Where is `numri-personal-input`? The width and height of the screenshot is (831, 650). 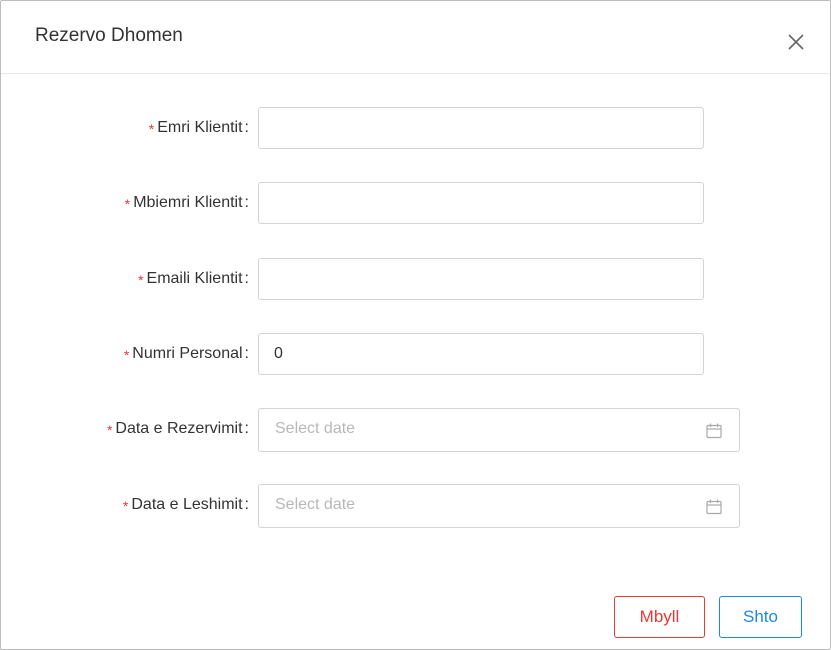
numri-personal-input is located at coordinates (481, 354).